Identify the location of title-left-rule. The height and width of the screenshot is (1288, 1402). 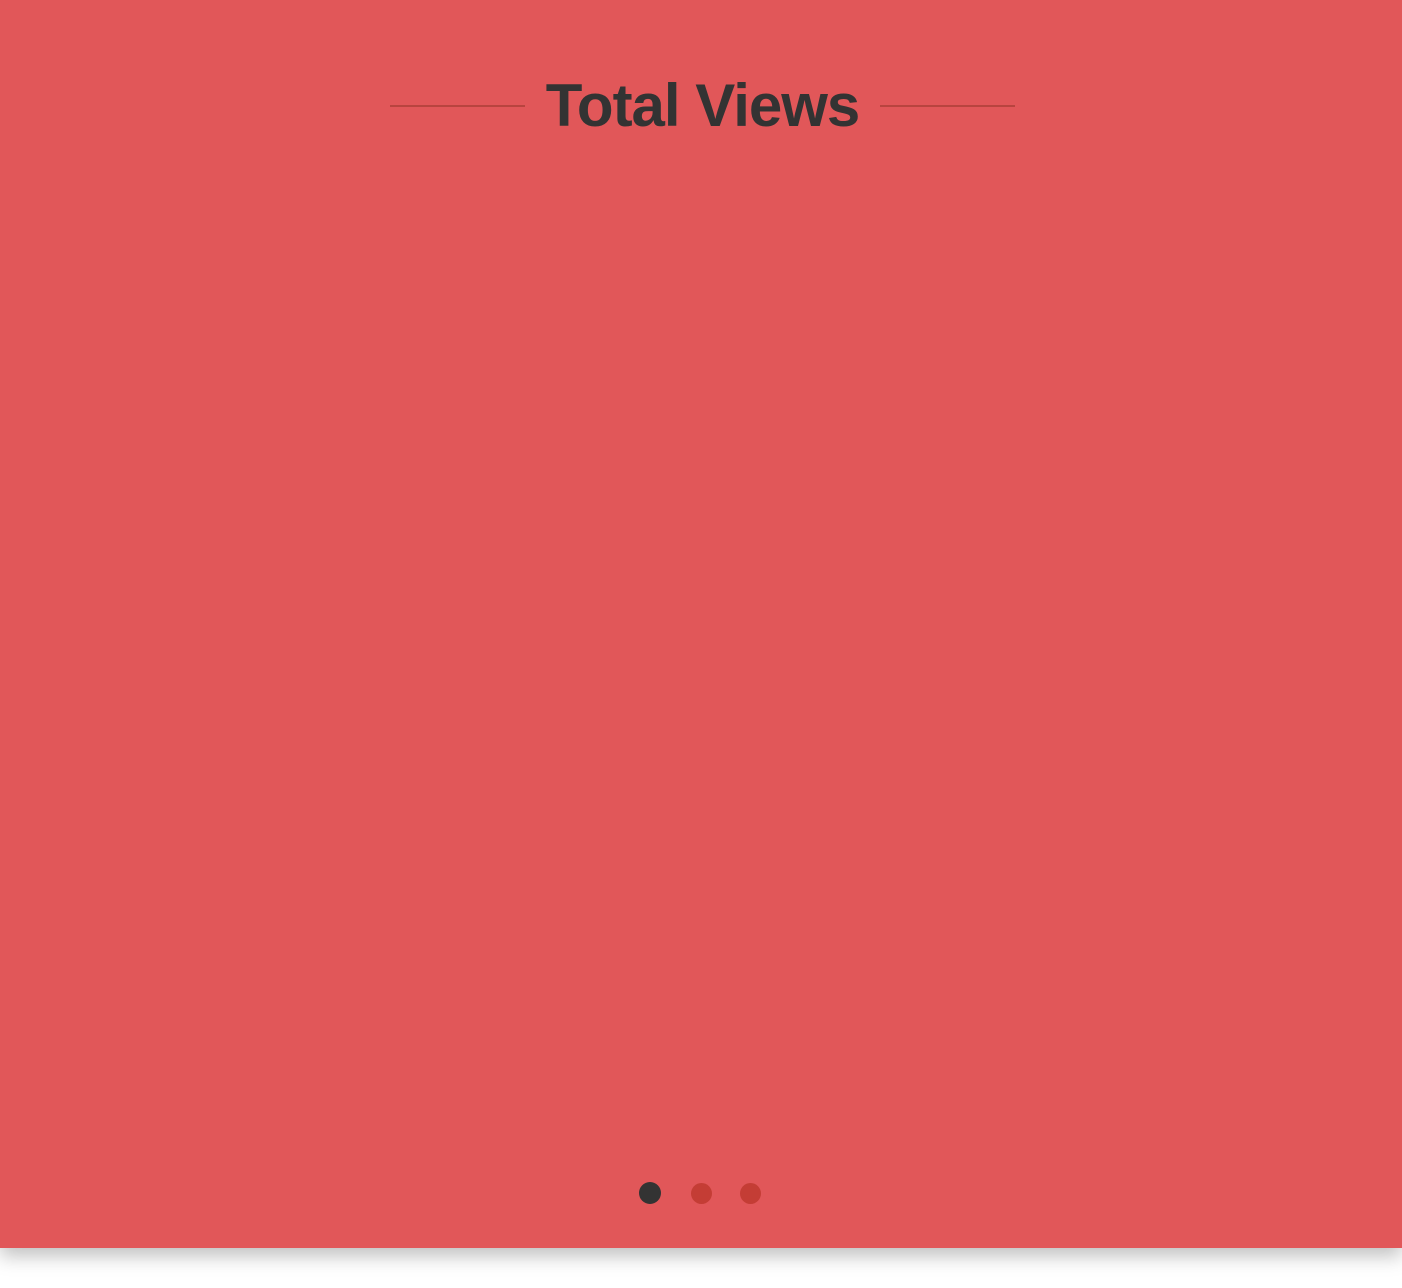
(457, 106).